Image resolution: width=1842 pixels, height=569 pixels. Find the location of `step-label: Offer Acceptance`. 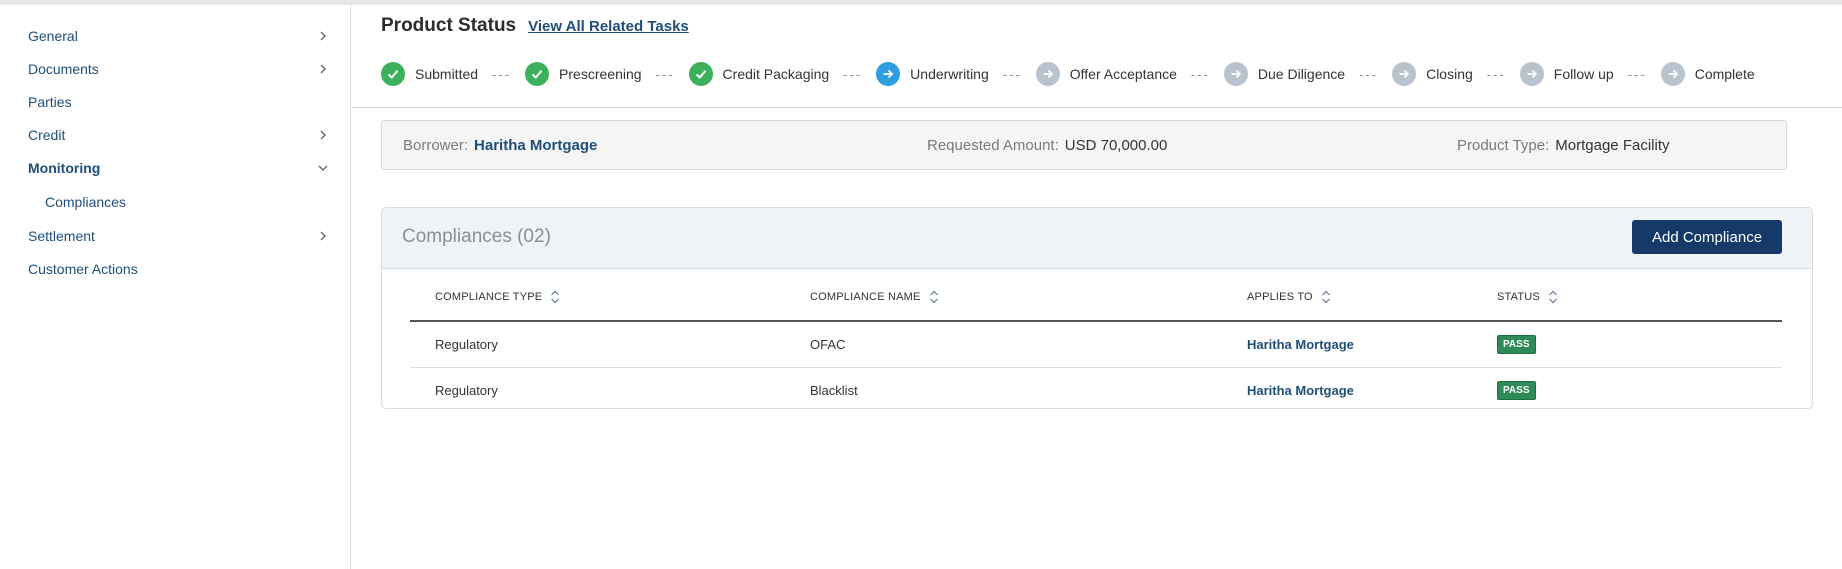

step-label: Offer Acceptance is located at coordinates (1123, 74).